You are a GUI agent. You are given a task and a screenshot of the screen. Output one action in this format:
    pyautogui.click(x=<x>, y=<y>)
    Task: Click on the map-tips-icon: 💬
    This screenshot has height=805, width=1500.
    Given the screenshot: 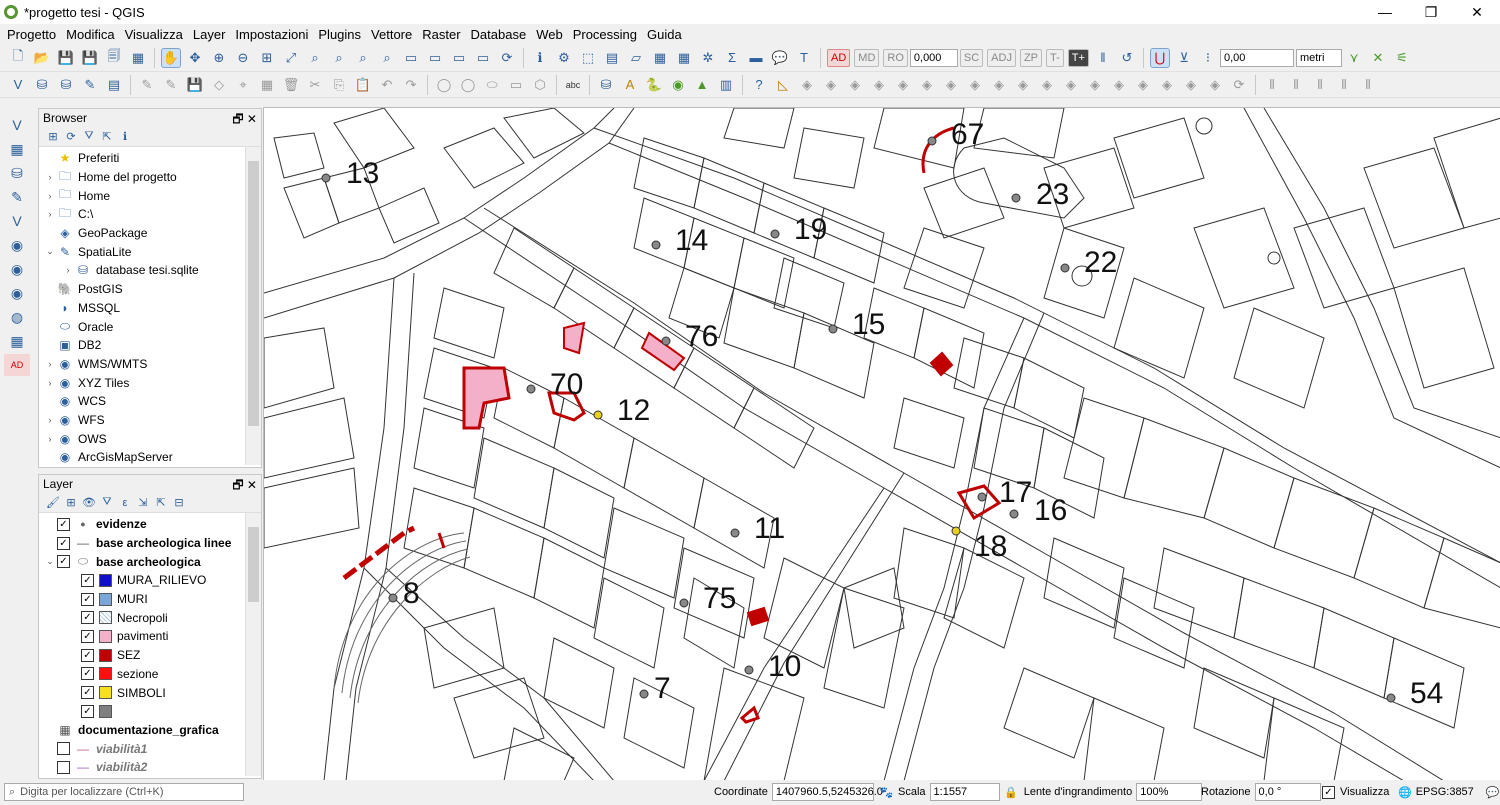 What is the action you would take?
    pyautogui.click(x=780, y=58)
    